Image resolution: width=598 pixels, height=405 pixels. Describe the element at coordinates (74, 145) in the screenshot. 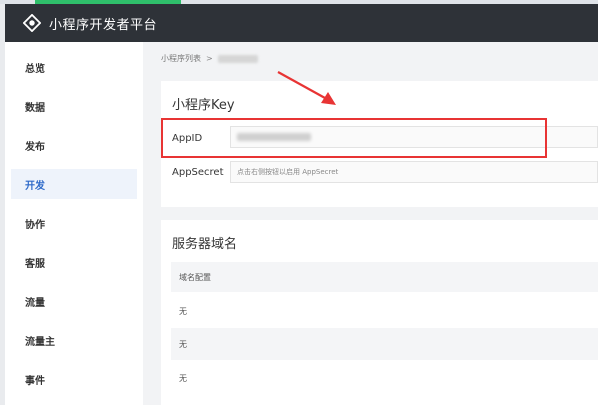

I see `sidebar-item-publish: 发布` at that location.